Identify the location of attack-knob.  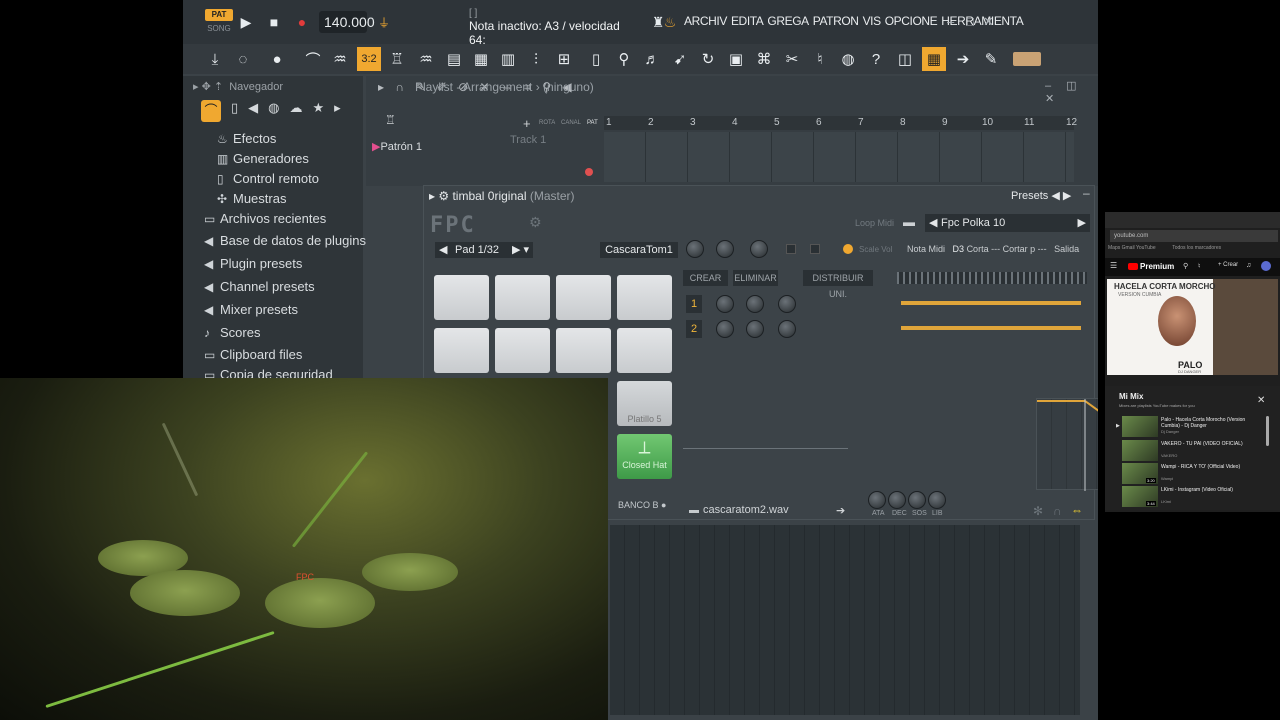
(877, 500).